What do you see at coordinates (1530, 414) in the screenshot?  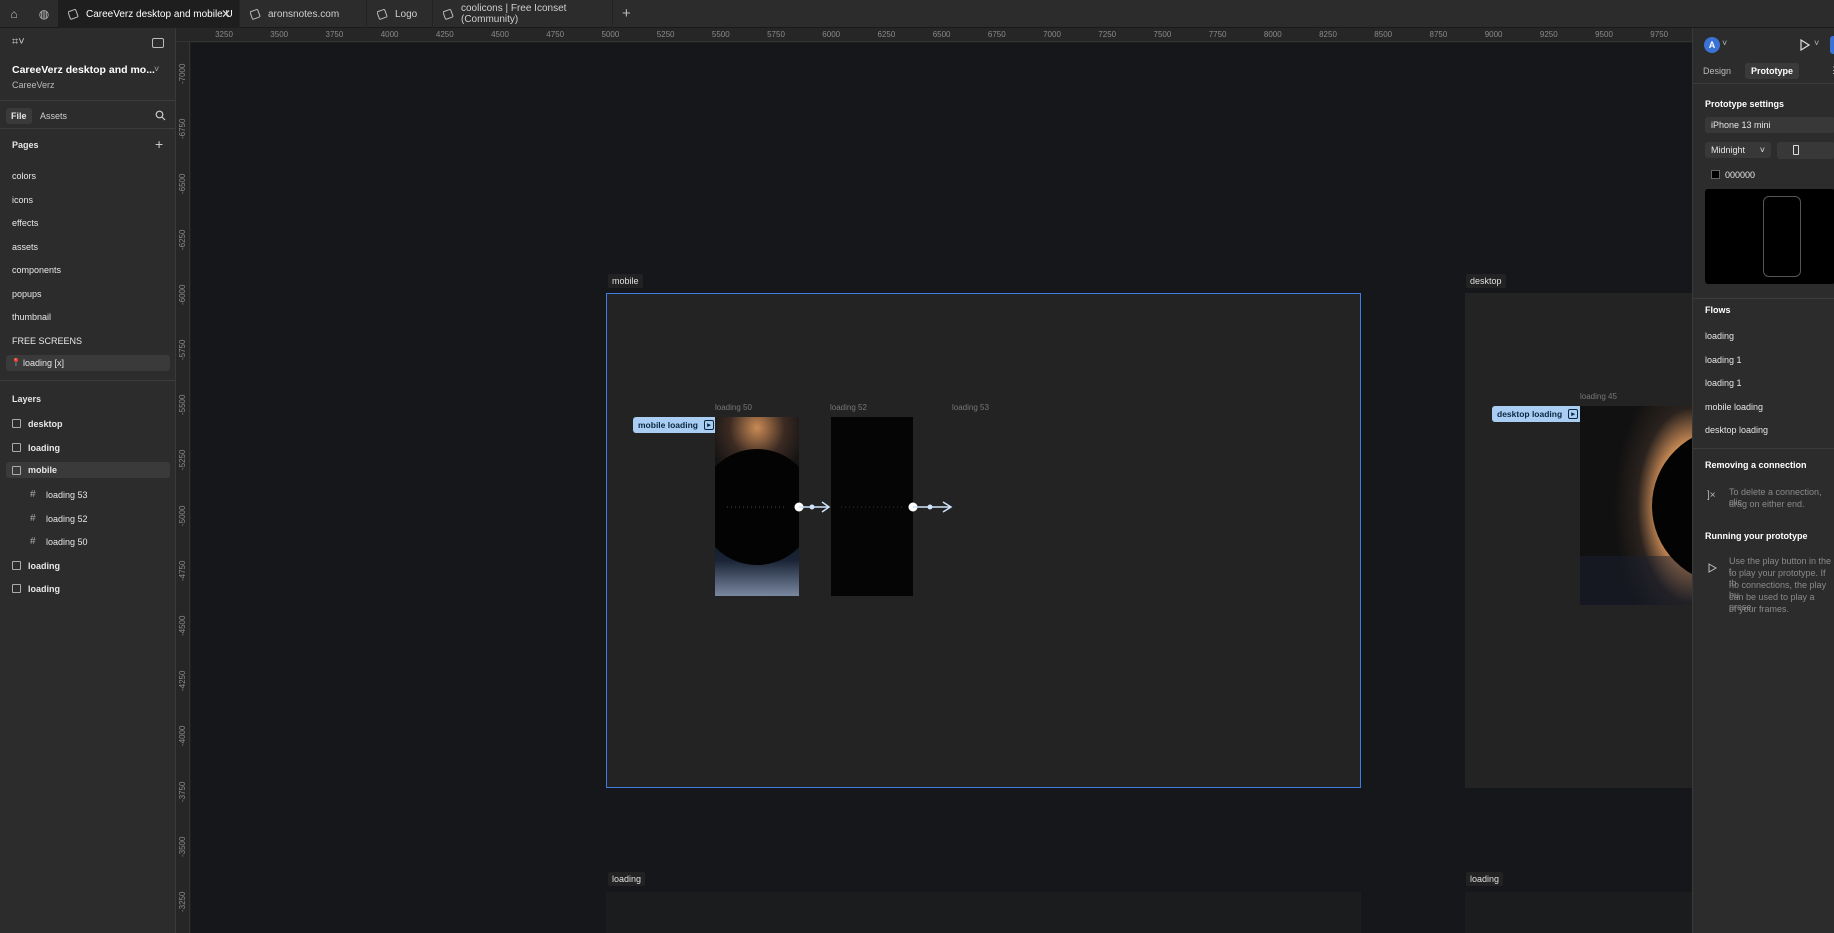 I see `flow-label: desktop loading` at bounding box center [1530, 414].